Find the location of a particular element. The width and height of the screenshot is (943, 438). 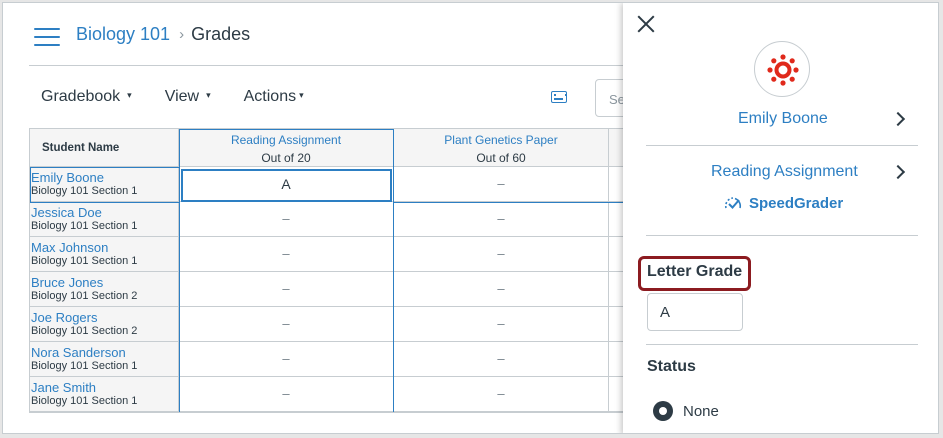

close-icon is located at coordinates (646, 24).